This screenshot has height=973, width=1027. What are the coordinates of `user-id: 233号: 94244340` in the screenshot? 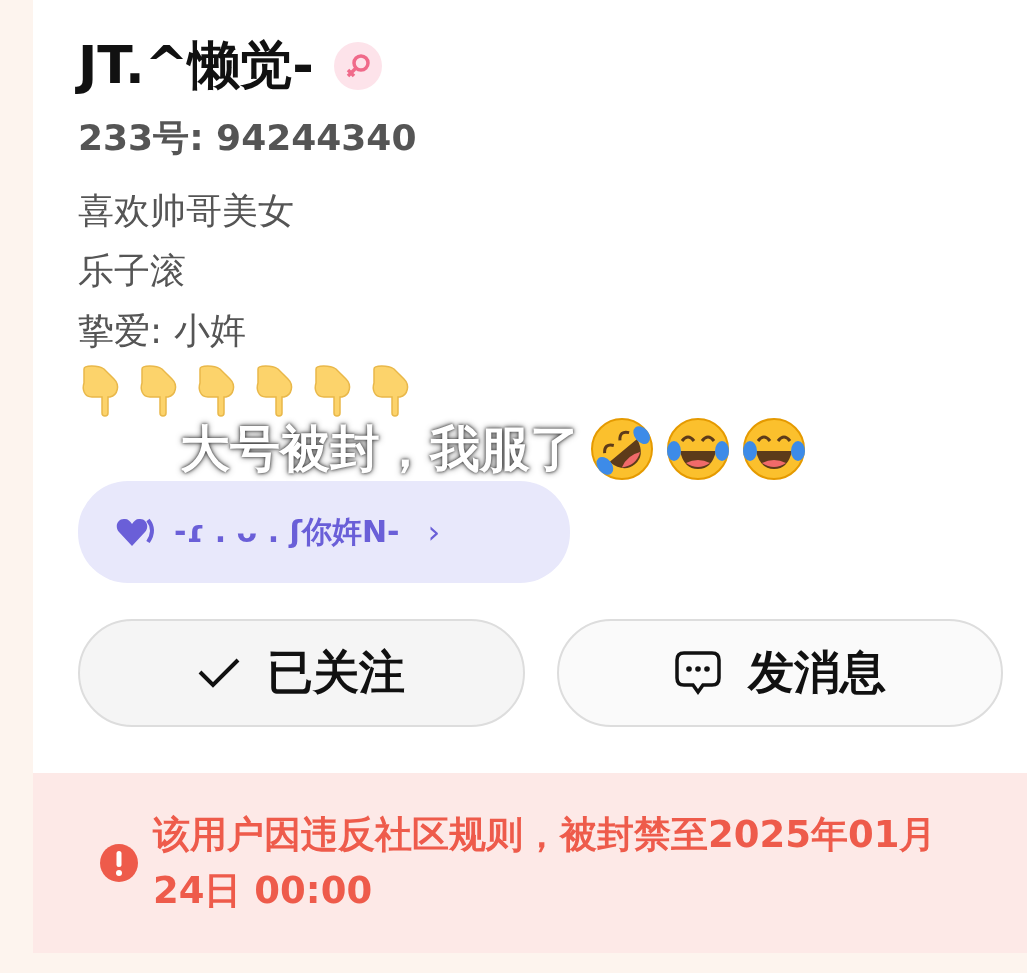 It's located at (248, 138).